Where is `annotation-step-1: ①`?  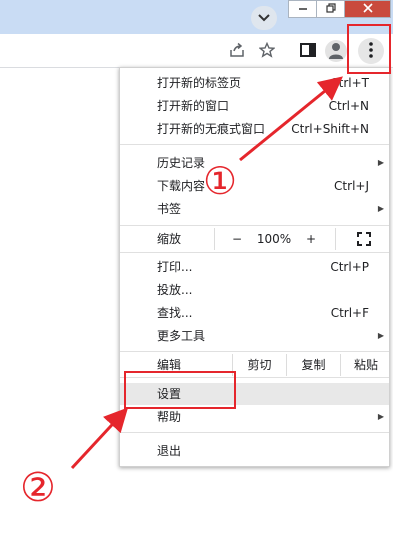
annotation-step-1: ① is located at coordinates (220, 181).